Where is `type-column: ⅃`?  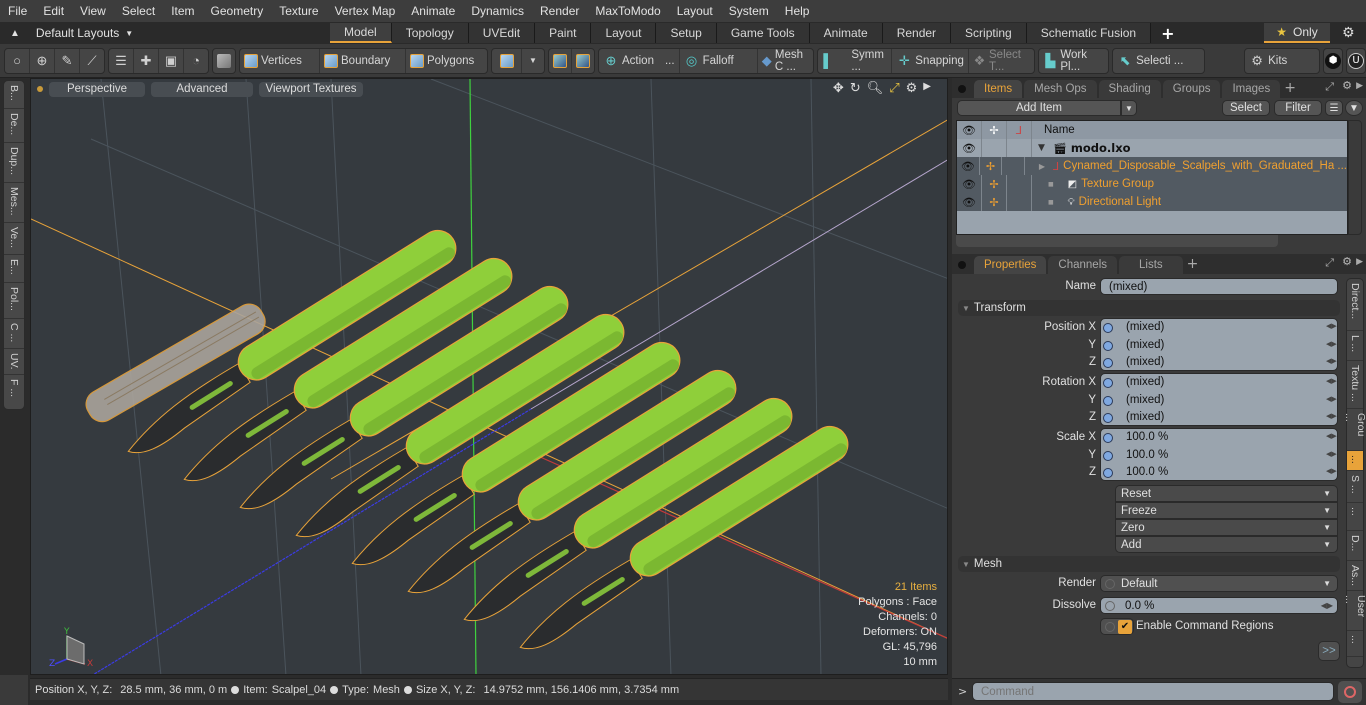 type-column: ⅃ is located at coordinates (1019, 130).